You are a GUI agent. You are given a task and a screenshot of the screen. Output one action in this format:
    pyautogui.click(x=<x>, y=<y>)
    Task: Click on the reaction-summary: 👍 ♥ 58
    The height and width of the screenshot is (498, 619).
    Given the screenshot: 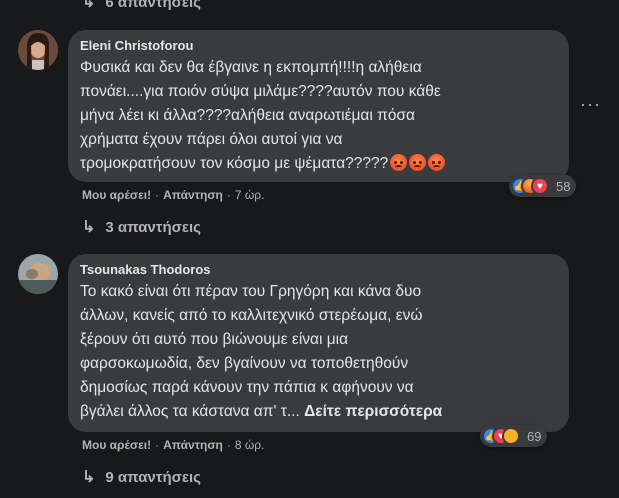 What is the action you would take?
    pyautogui.click(x=543, y=186)
    